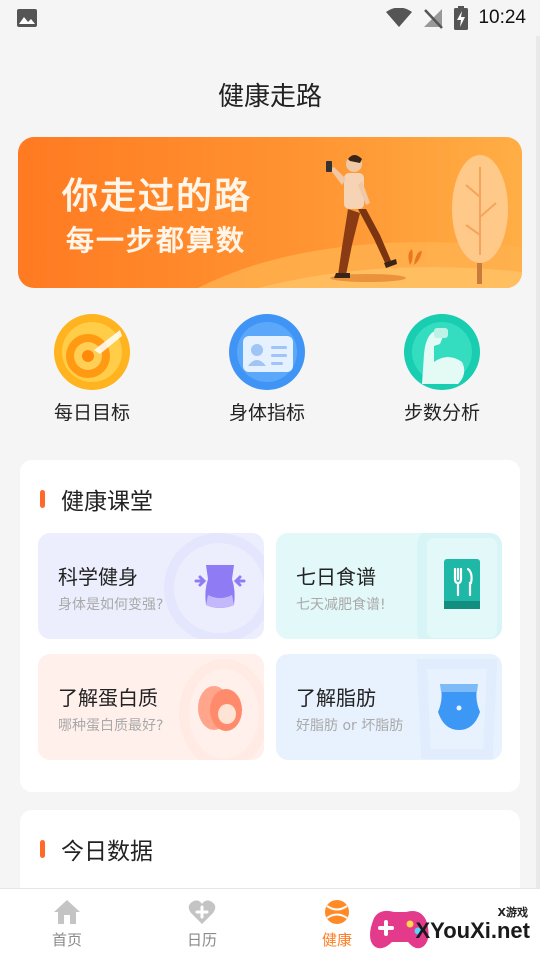 This screenshot has width=540, height=960. What do you see at coordinates (336, 577) in the screenshot?
I see `tile-title: 七日食谱` at bounding box center [336, 577].